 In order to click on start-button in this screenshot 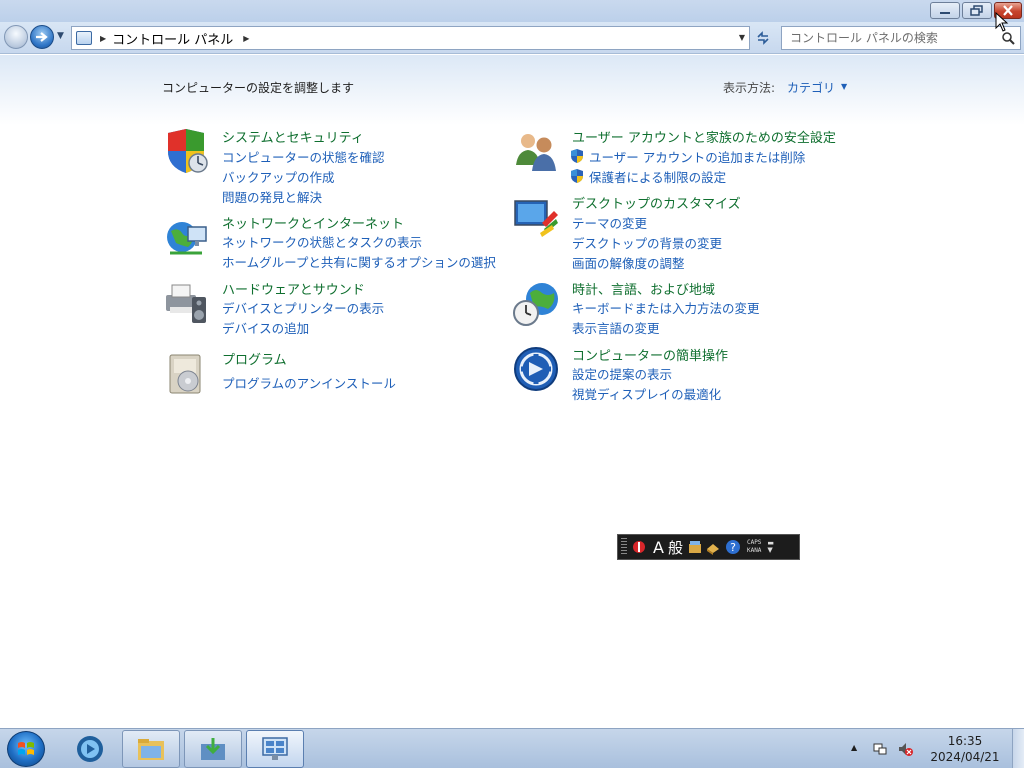, I will do `click(26, 749)`.